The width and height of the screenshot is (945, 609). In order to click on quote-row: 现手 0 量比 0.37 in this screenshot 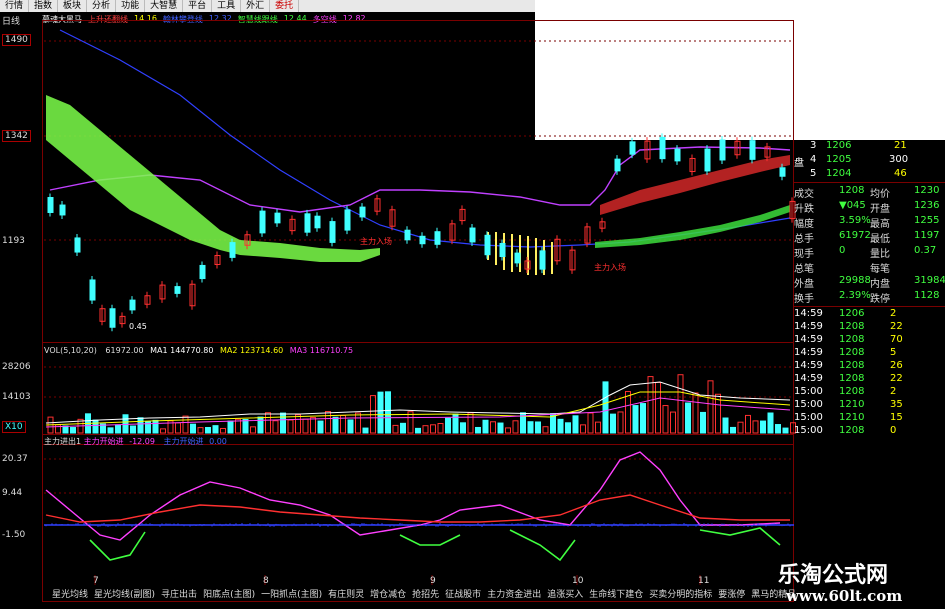, I will do `click(869, 252)`.